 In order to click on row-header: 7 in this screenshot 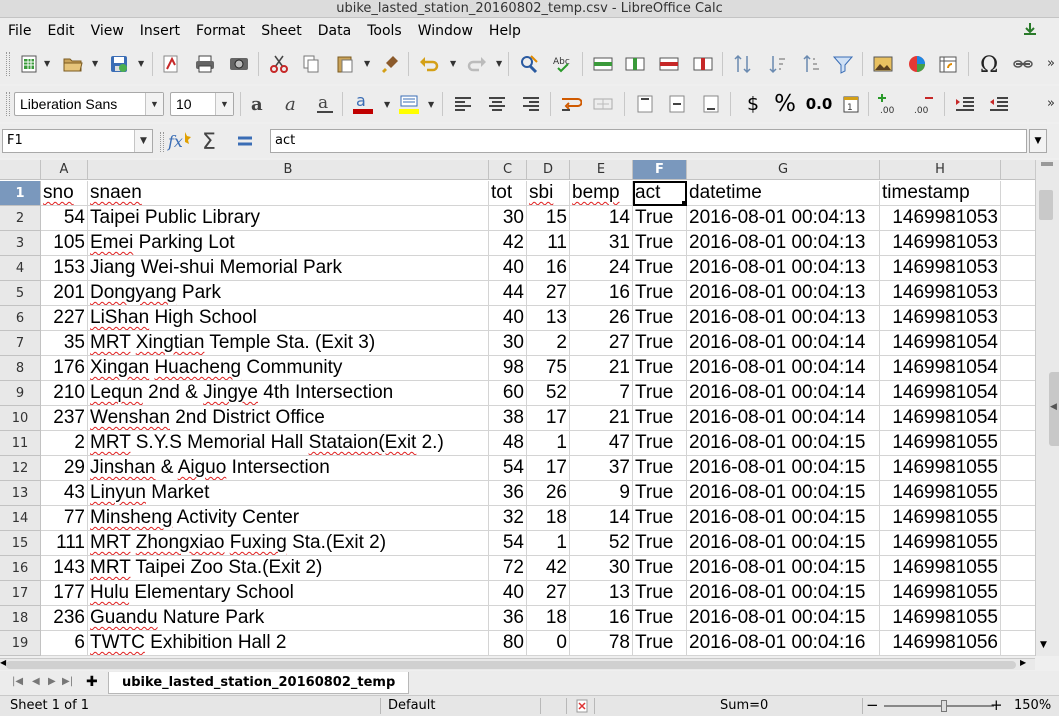, I will do `click(20, 343)`.